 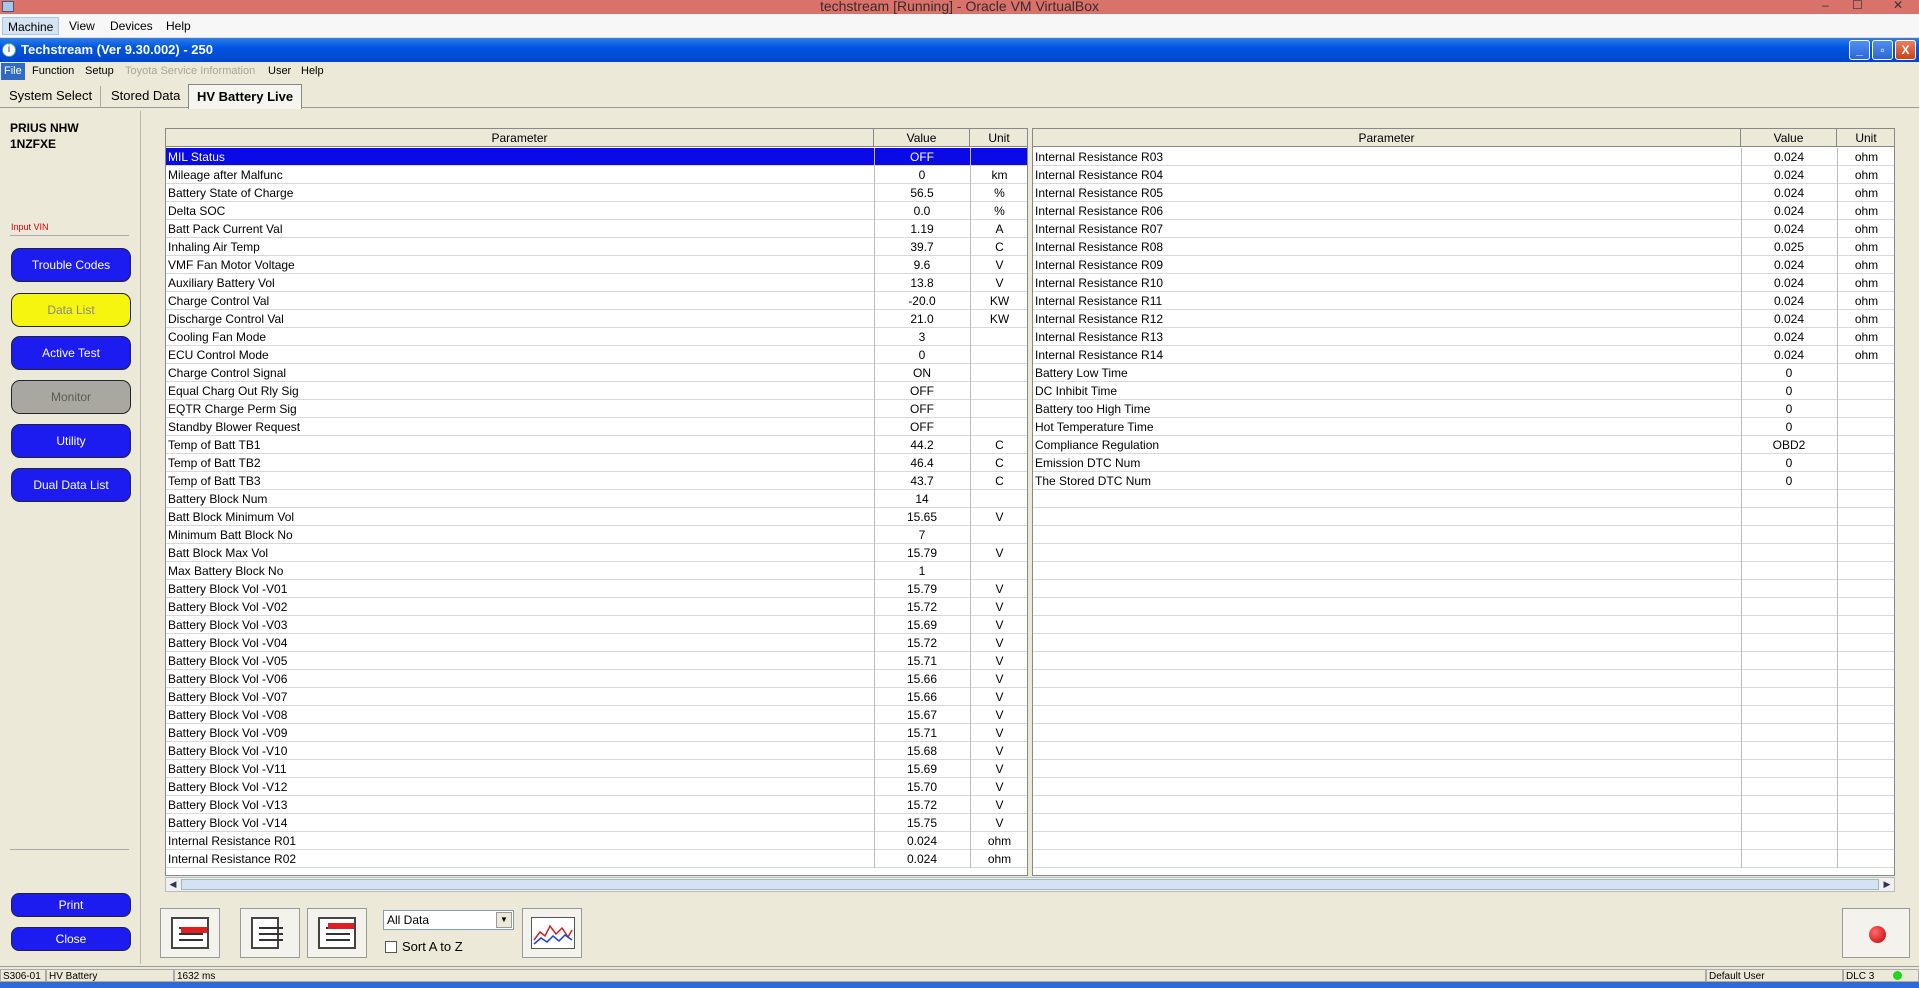 What do you see at coordinates (391, 947) in the screenshot?
I see `sort-a-to-z-checkbox` at bounding box center [391, 947].